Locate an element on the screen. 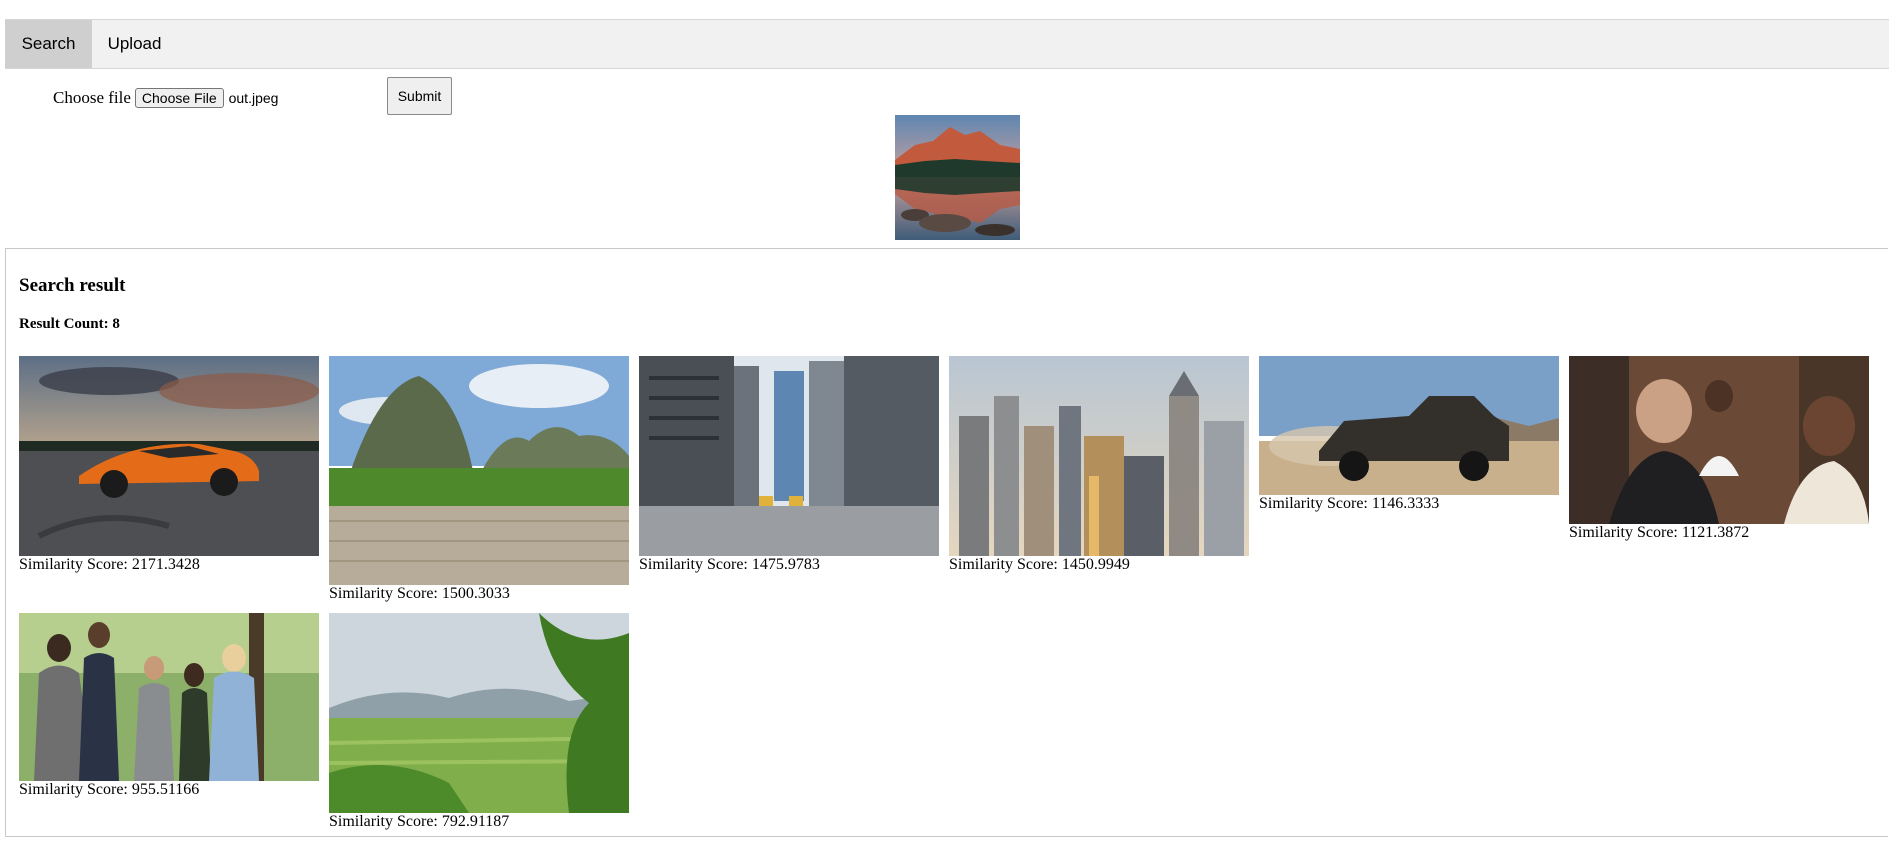 The width and height of the screenshot is (1889, 849). similarity-score: Similarity Score: 955.51166 is located at coordinates (109, 789).